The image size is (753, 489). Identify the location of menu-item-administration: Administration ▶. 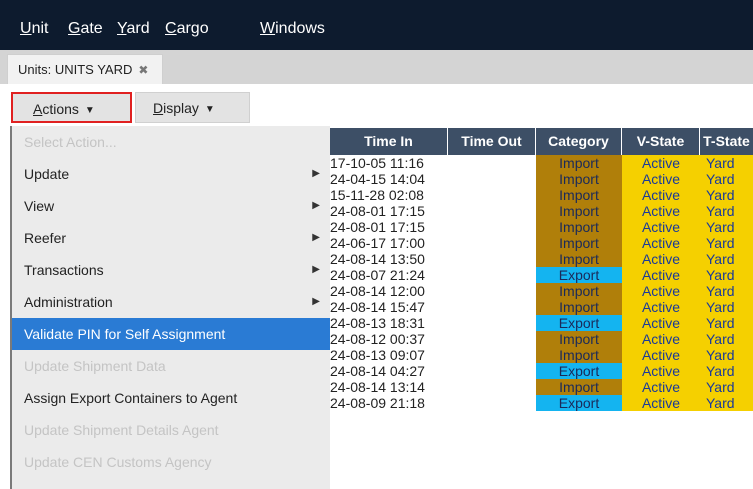
(171, 302).